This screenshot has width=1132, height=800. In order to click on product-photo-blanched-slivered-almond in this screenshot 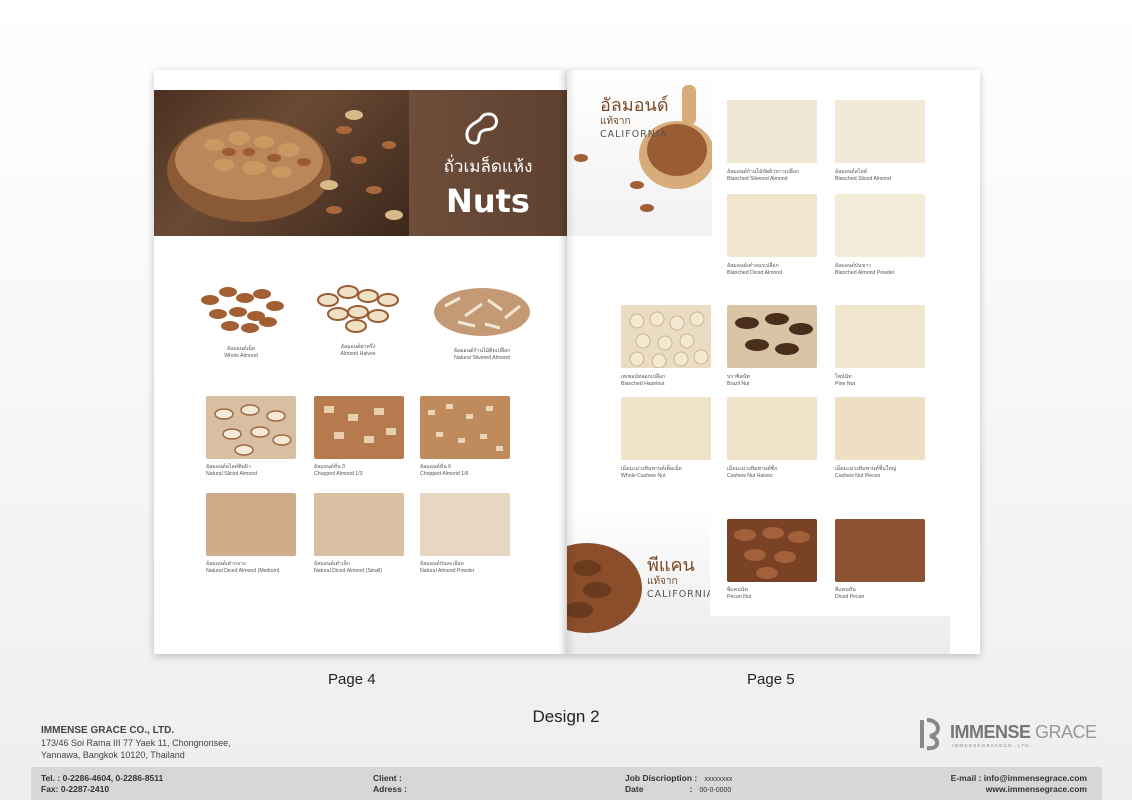, I will do `click(772, 131)`.